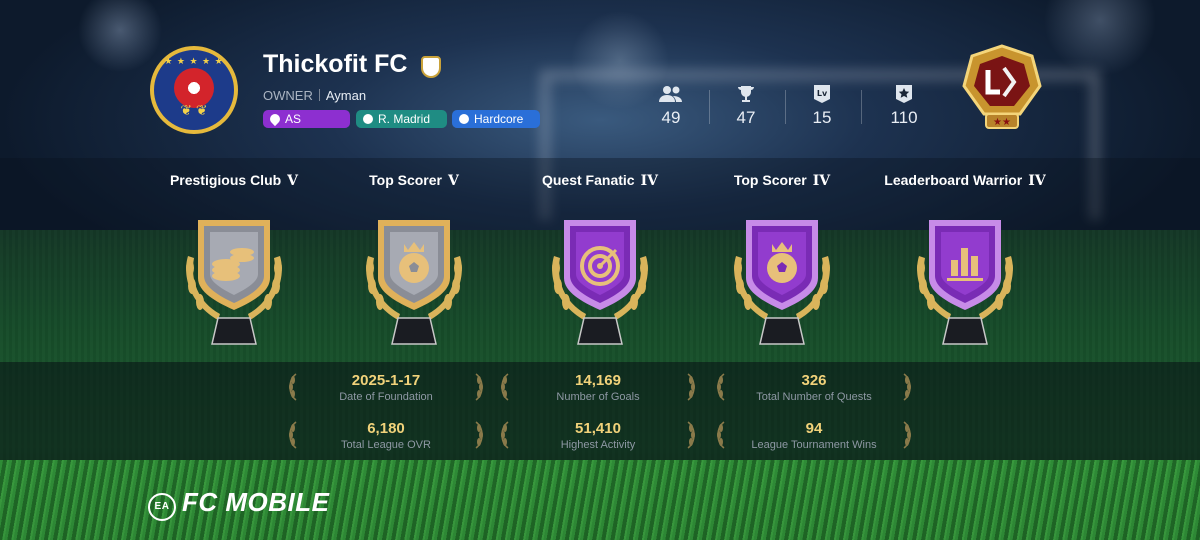 Image resolution: width=1200 pixels, height=540 pixels. I want to click on club-stat: 6,180 Total League OVR, so click(386, 435).